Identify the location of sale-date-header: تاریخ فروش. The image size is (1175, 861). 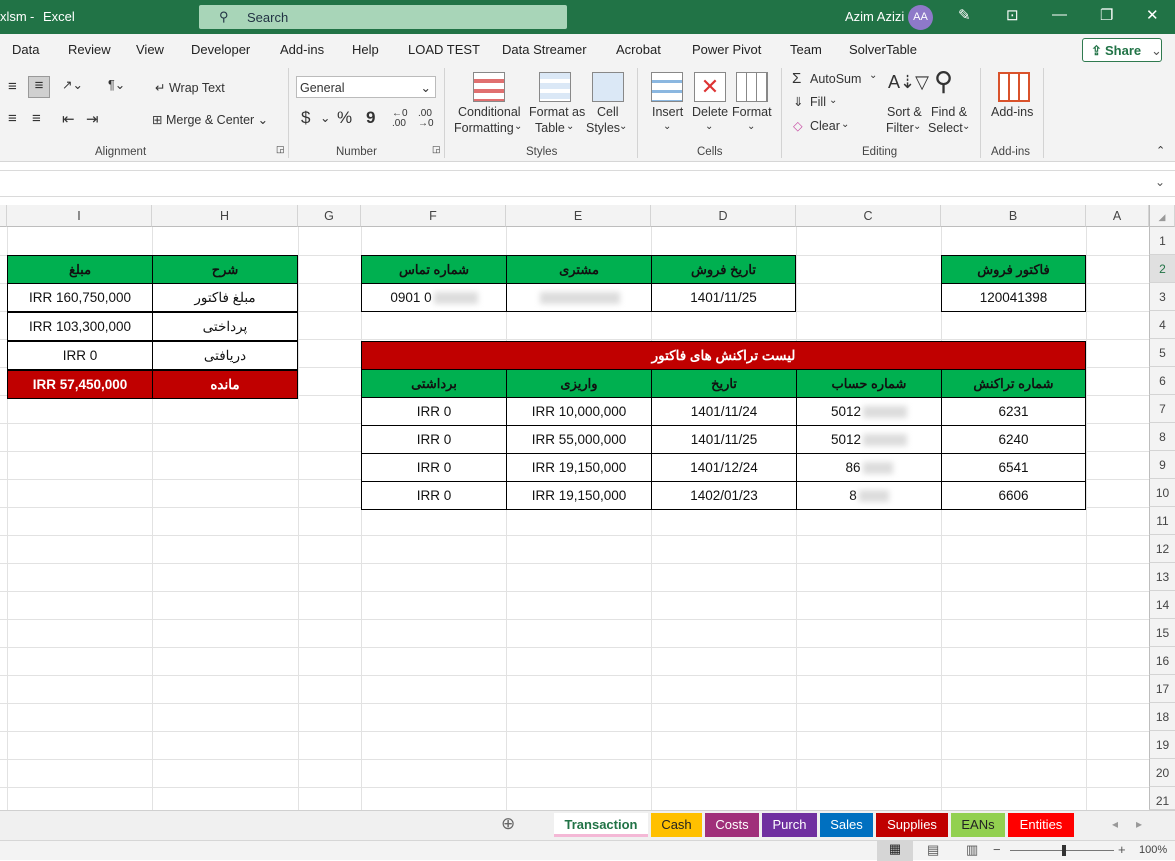
(723, 269).